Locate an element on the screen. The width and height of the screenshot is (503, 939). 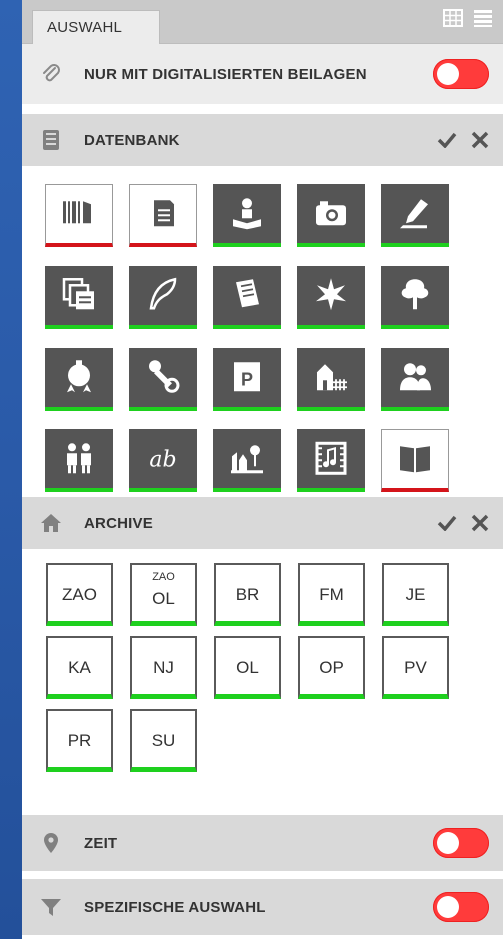
archive-code-button: FM is located at coordinates (331, 594).